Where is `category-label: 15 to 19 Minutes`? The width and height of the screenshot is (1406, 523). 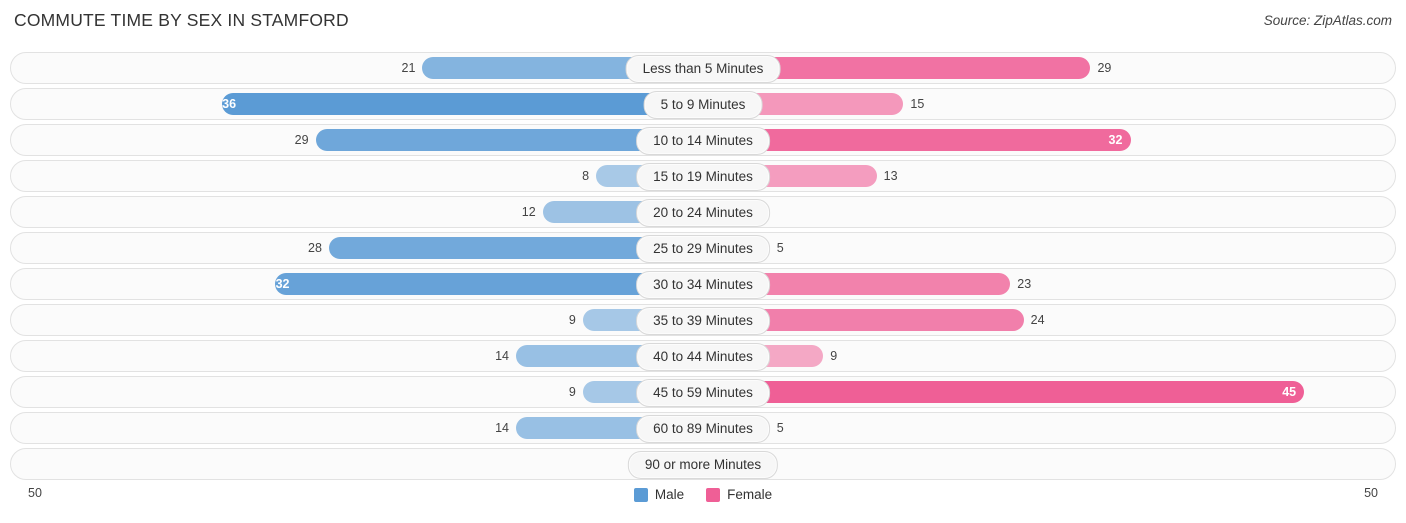
category-label: 15 to 19 Minutes is located at coordinates (703, 177).